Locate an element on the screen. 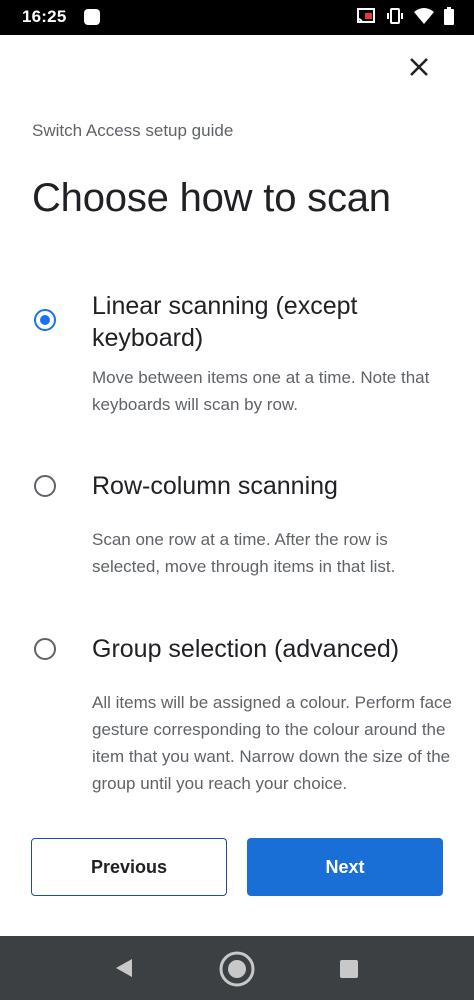 This screenshot has height=1000, width=474. cast-icon is located at coordinates (366, 16).